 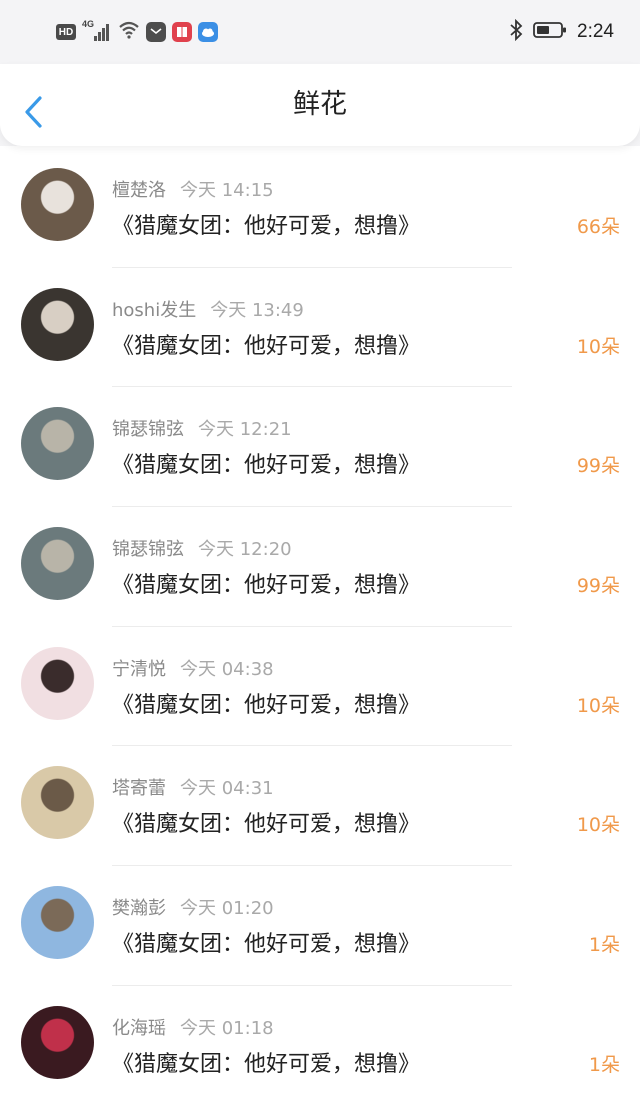 What do you see at coordinates (227, 1028) in the screenshot?
I see `sent-time: 今天 01:18` at bounding box center [227, 1028].